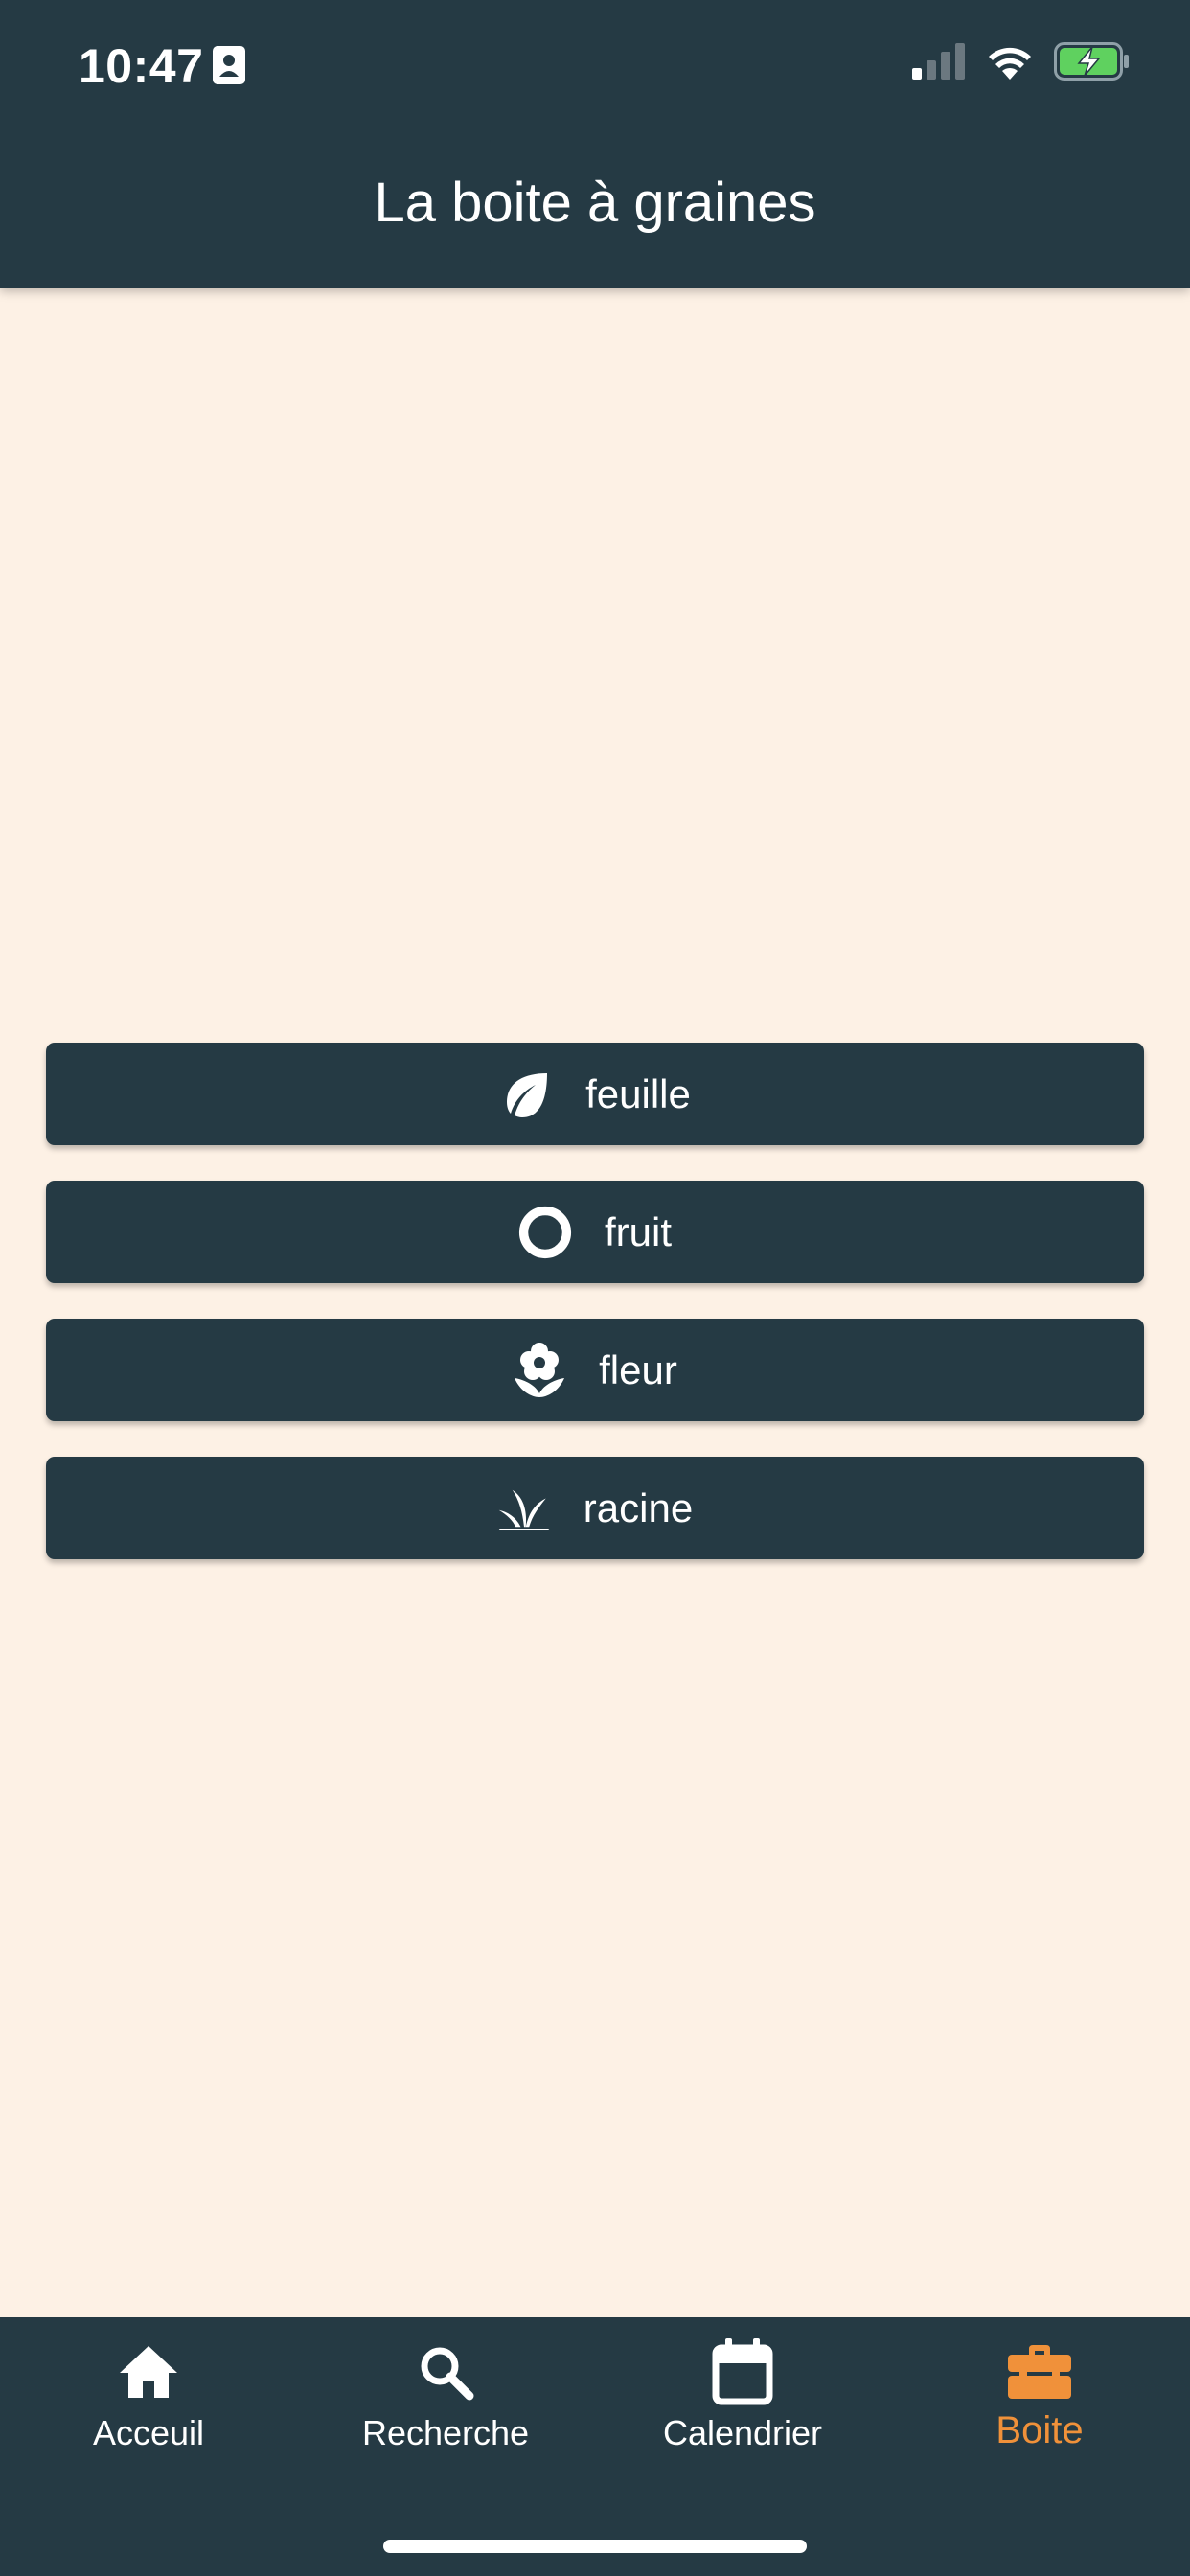 Image resolution: width=1190 pixels, height=2576 pixels. I want to click on nav-item-calendrier: Calendrier, so click(743, 2408).